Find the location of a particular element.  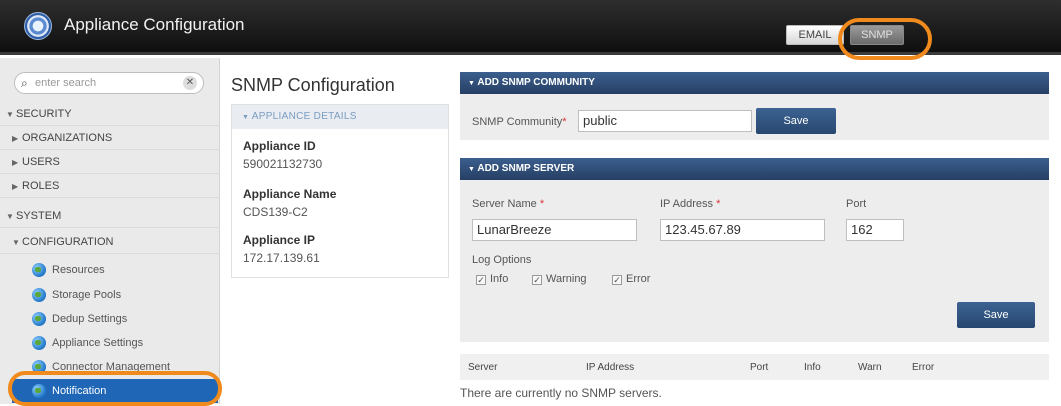

app-logo-icon is located at coordinates (38, 26).